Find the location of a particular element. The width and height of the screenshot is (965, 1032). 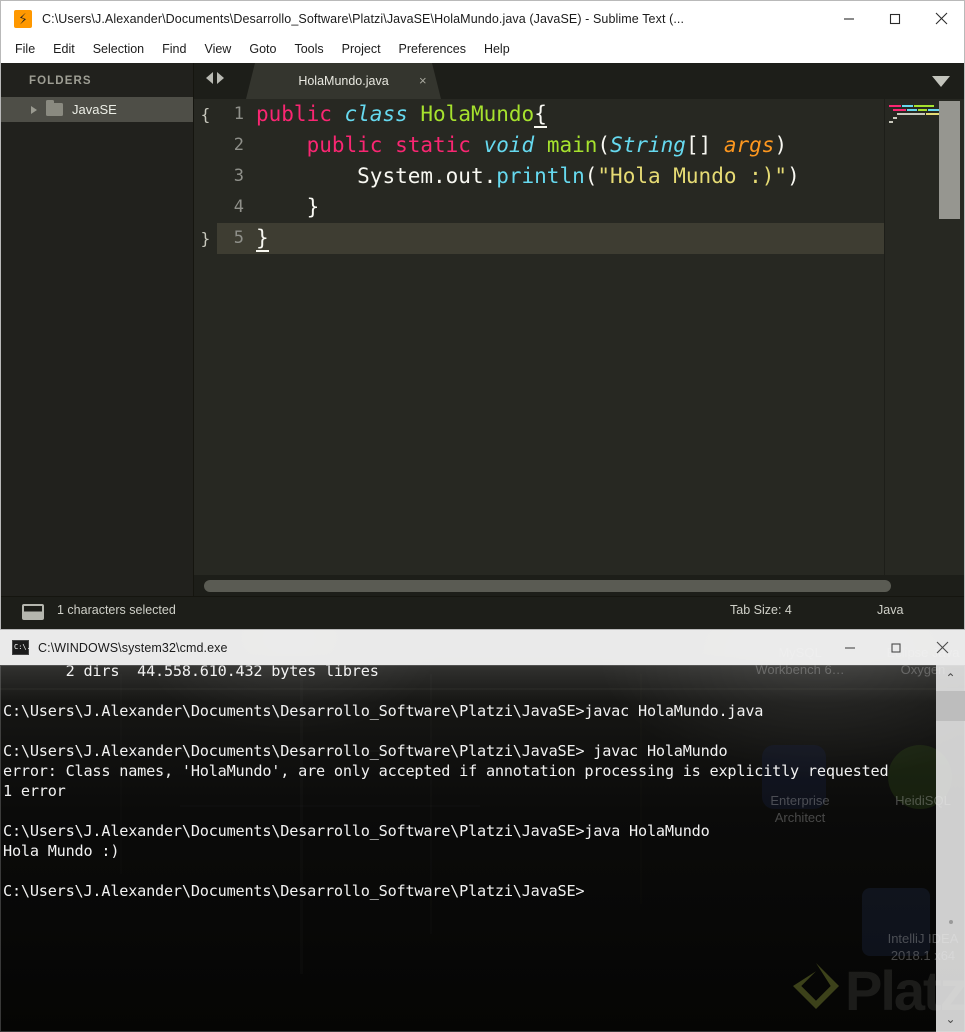

line-number: 3 is located at coordinates (238, 176).